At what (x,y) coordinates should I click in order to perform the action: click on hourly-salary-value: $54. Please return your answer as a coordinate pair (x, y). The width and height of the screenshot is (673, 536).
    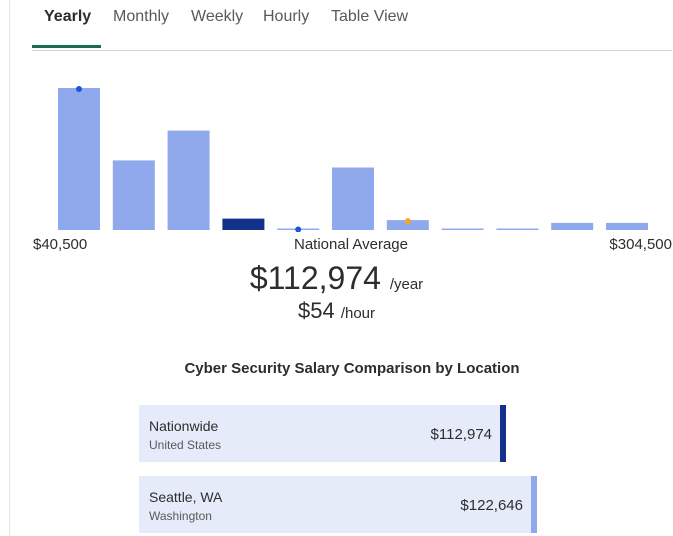
    Looking at the image, I should click on (316, 310).